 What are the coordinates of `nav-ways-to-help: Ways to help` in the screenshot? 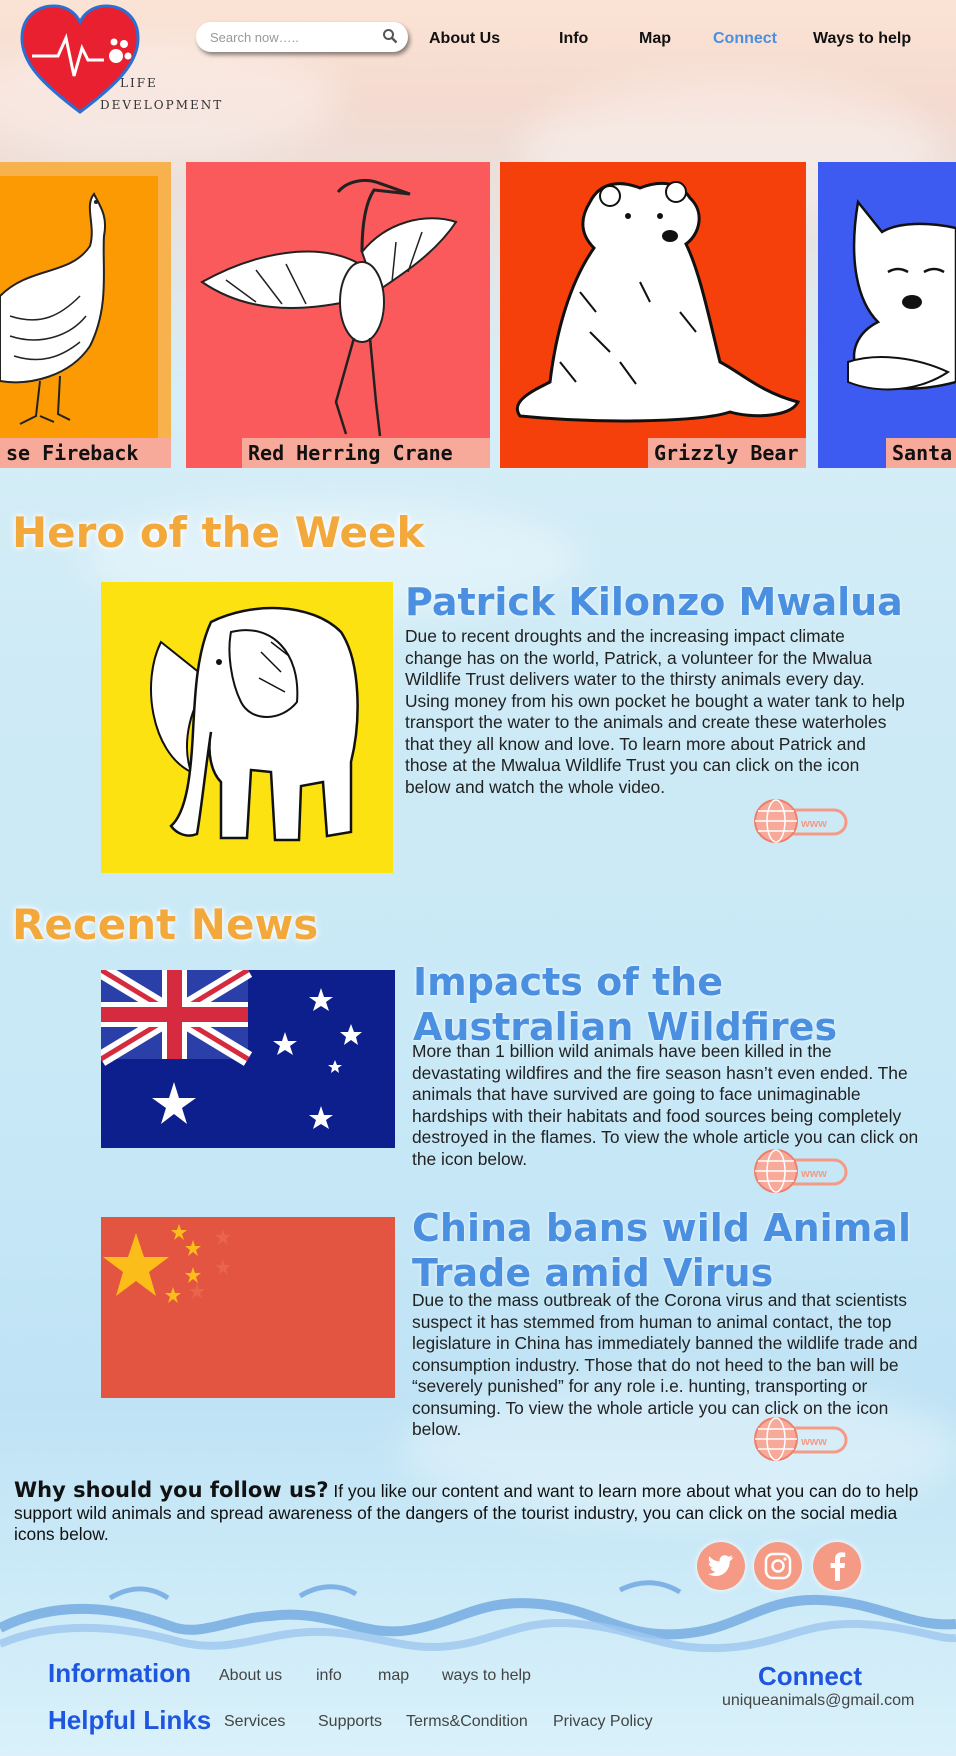 It's located at (862, 39).